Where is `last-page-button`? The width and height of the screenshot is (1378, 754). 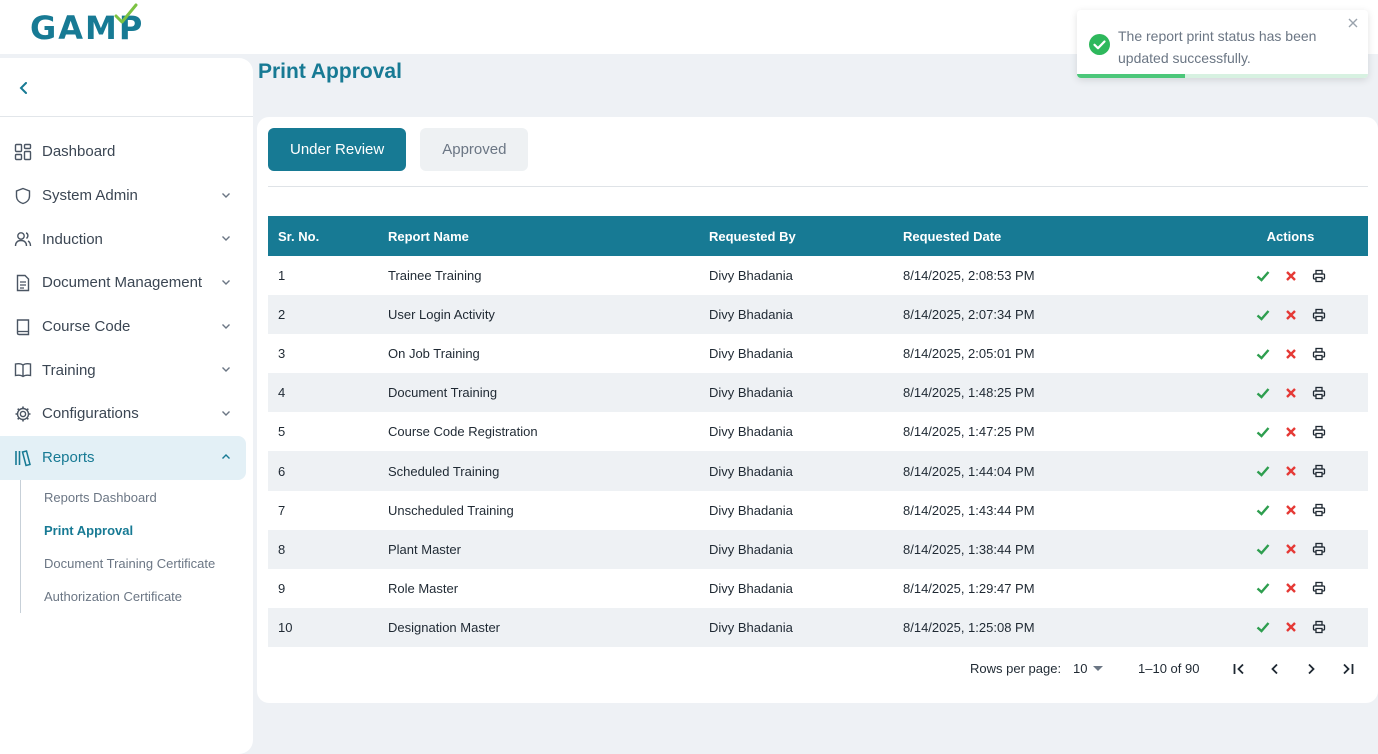 last-page-button is located at coordinates (1348, 669).